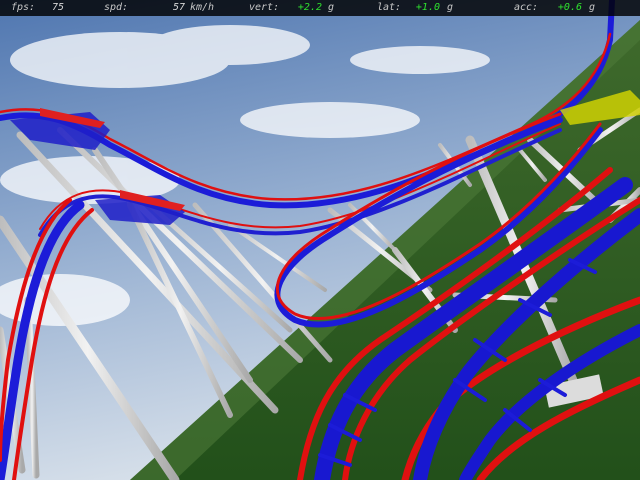 Image resolution: width=640 pixels, height=480 pixels. What do you see at coordinates (331, 7) in the screenshot?
I see `vertical-g-unit: g` at bounding box center [331, 7].